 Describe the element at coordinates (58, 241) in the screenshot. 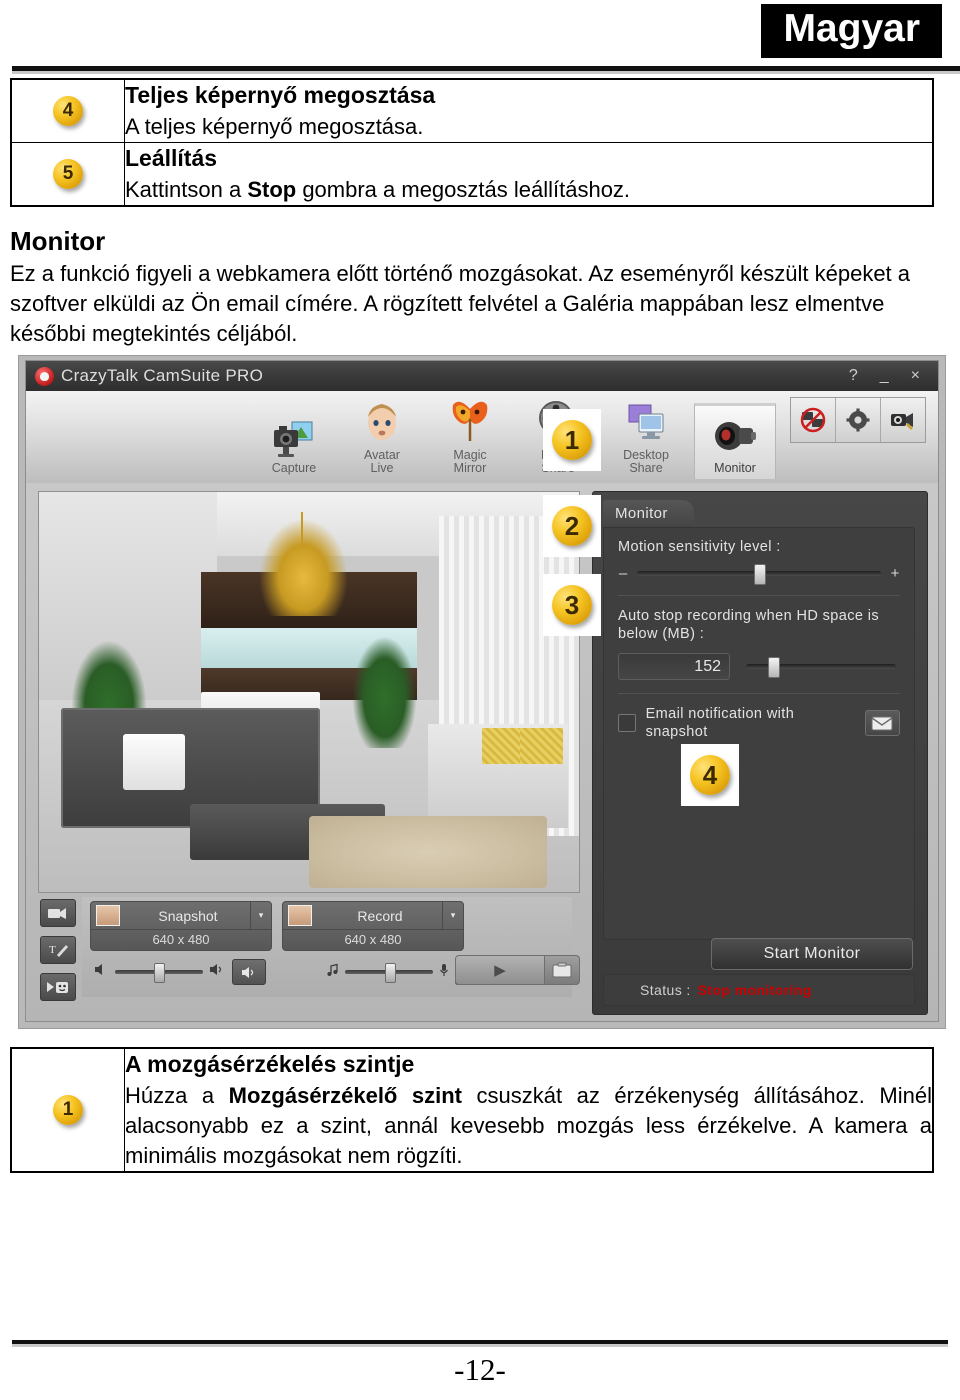

I see `section-heading: Monitor` at that location.